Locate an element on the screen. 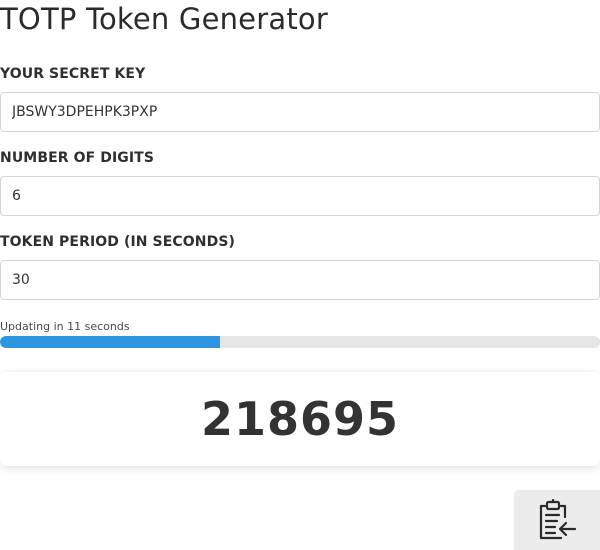 This screenshot has width=600, height=550. token-value: 218695 is located at coordinates (300, 419).